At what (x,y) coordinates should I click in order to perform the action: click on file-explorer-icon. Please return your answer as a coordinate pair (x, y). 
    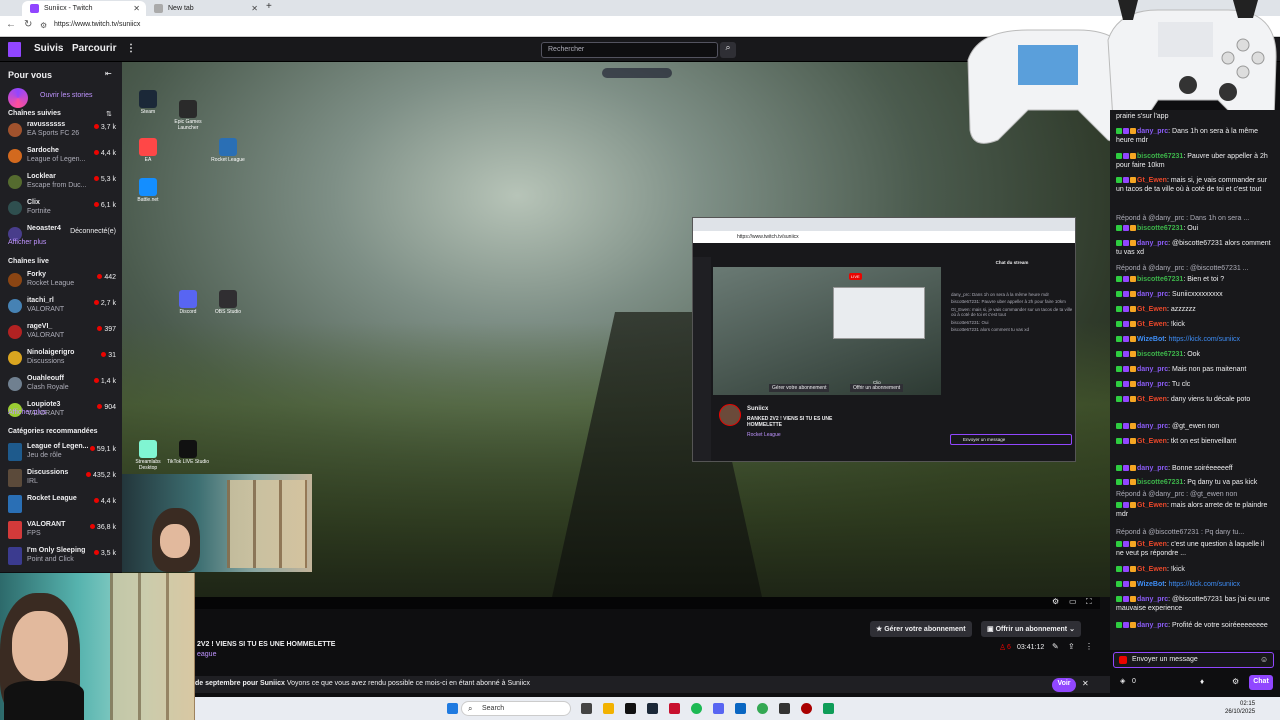
    Looking at the image, I should click on (608, 708).